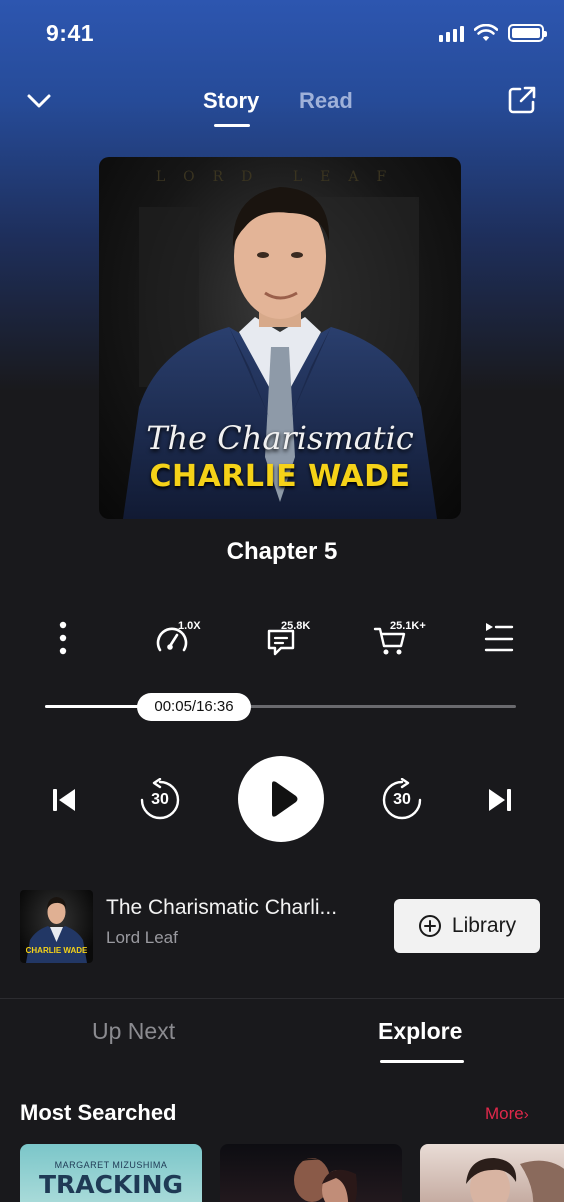 This screenshot has height=1202, width=564. I want to click on rewind-30-button: 30, so click(160, 800).